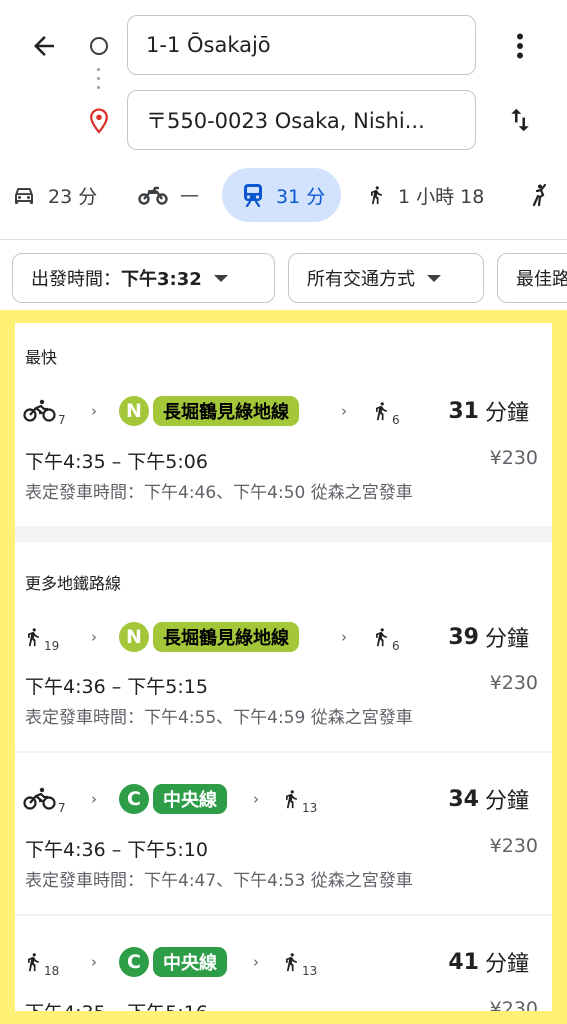 Image resolution: width=567 pixels, height=1024 pixels. Describe the element at coordinates (463, 799) in the screenshot. I see `duration-number: 34` at that location.